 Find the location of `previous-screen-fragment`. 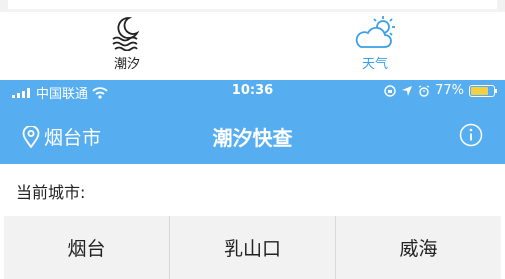

previous-screen-fragment is located at coordinates (252, 6).